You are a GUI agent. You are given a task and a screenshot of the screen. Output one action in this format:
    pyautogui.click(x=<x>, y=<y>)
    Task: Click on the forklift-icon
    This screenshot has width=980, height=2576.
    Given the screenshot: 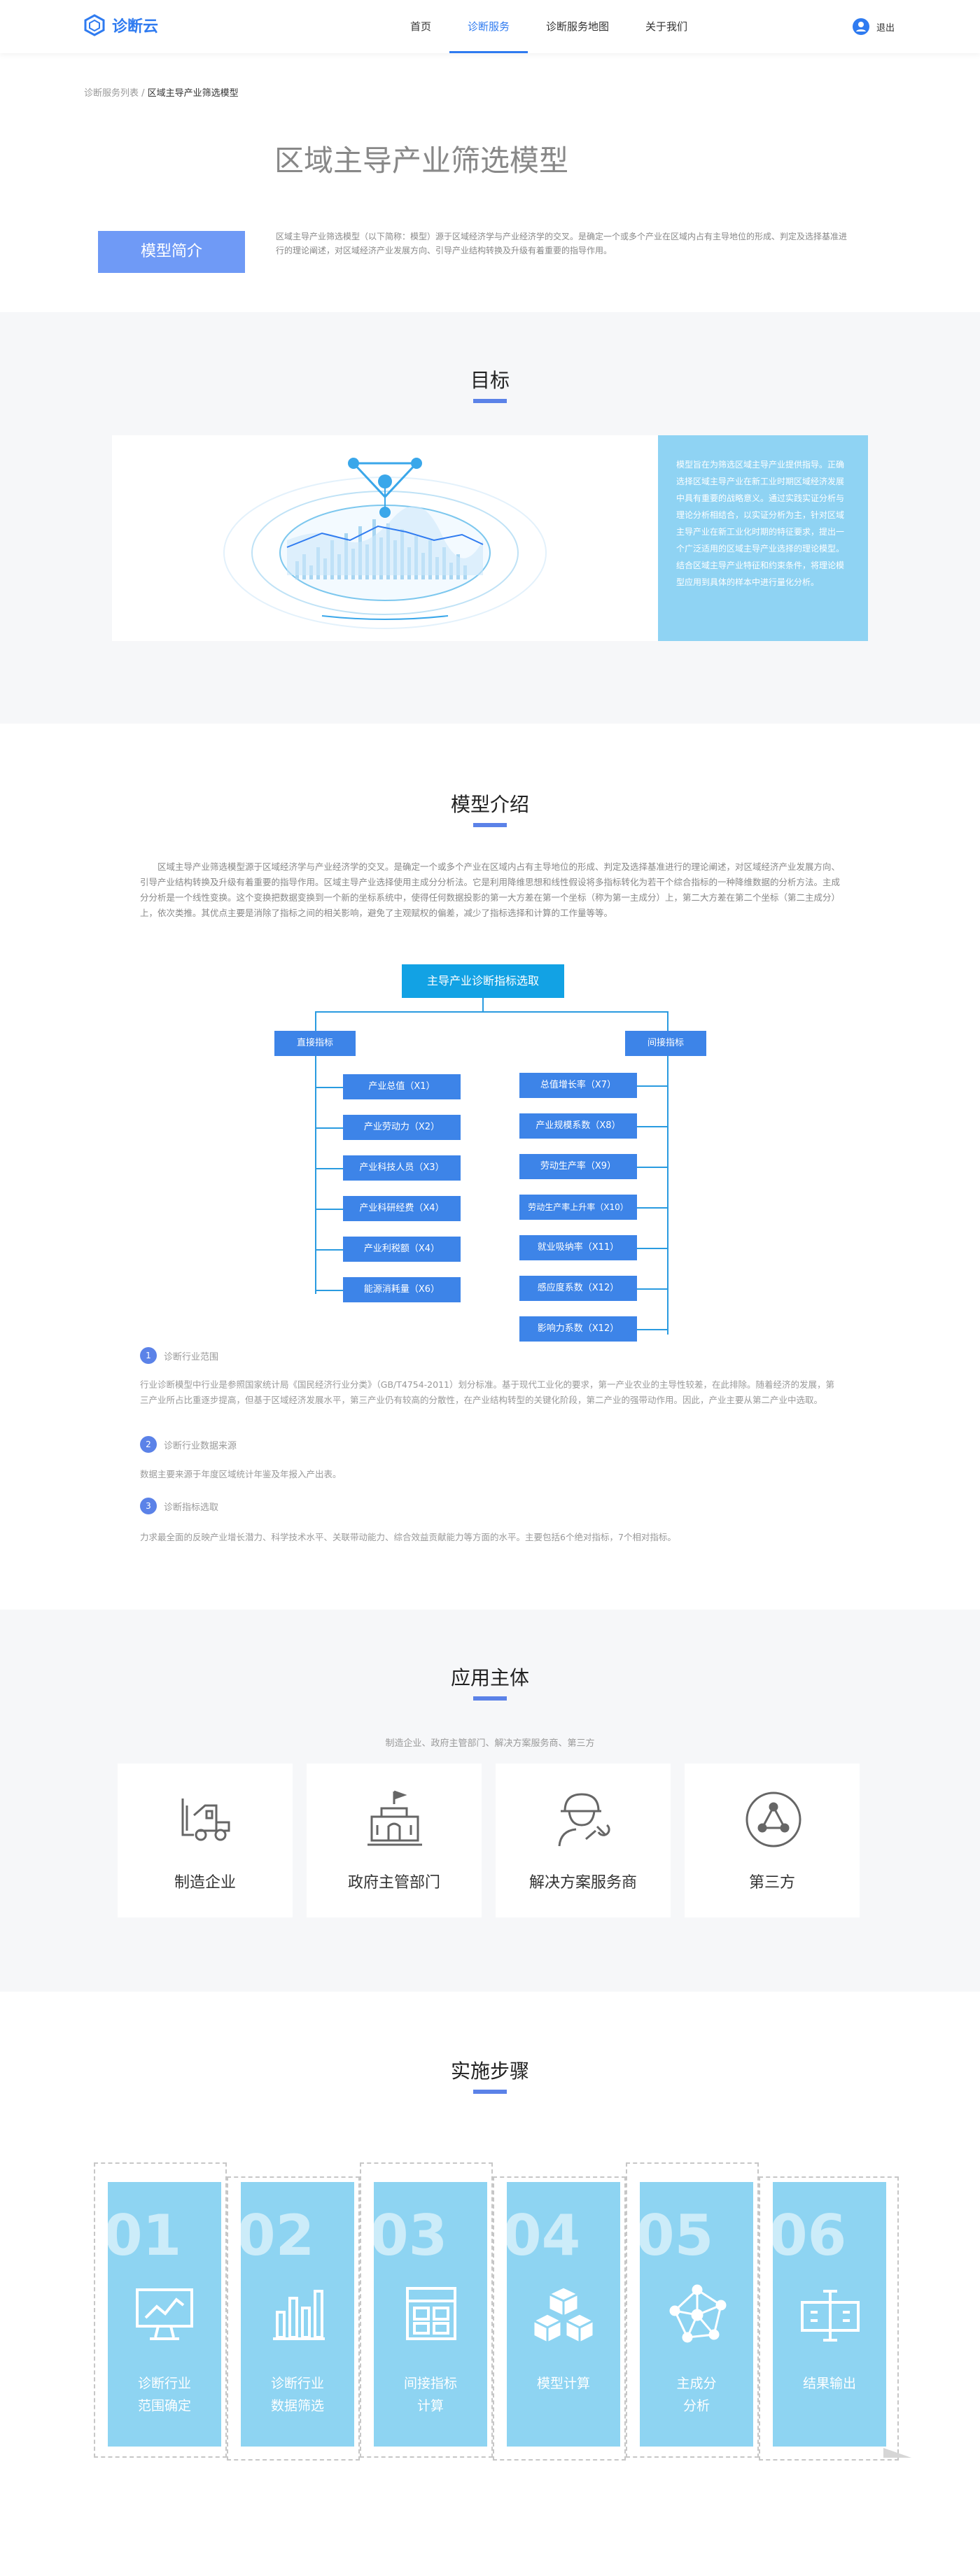 What is the action you would take?
    pyautogui.click(x=205, y=1820)
    